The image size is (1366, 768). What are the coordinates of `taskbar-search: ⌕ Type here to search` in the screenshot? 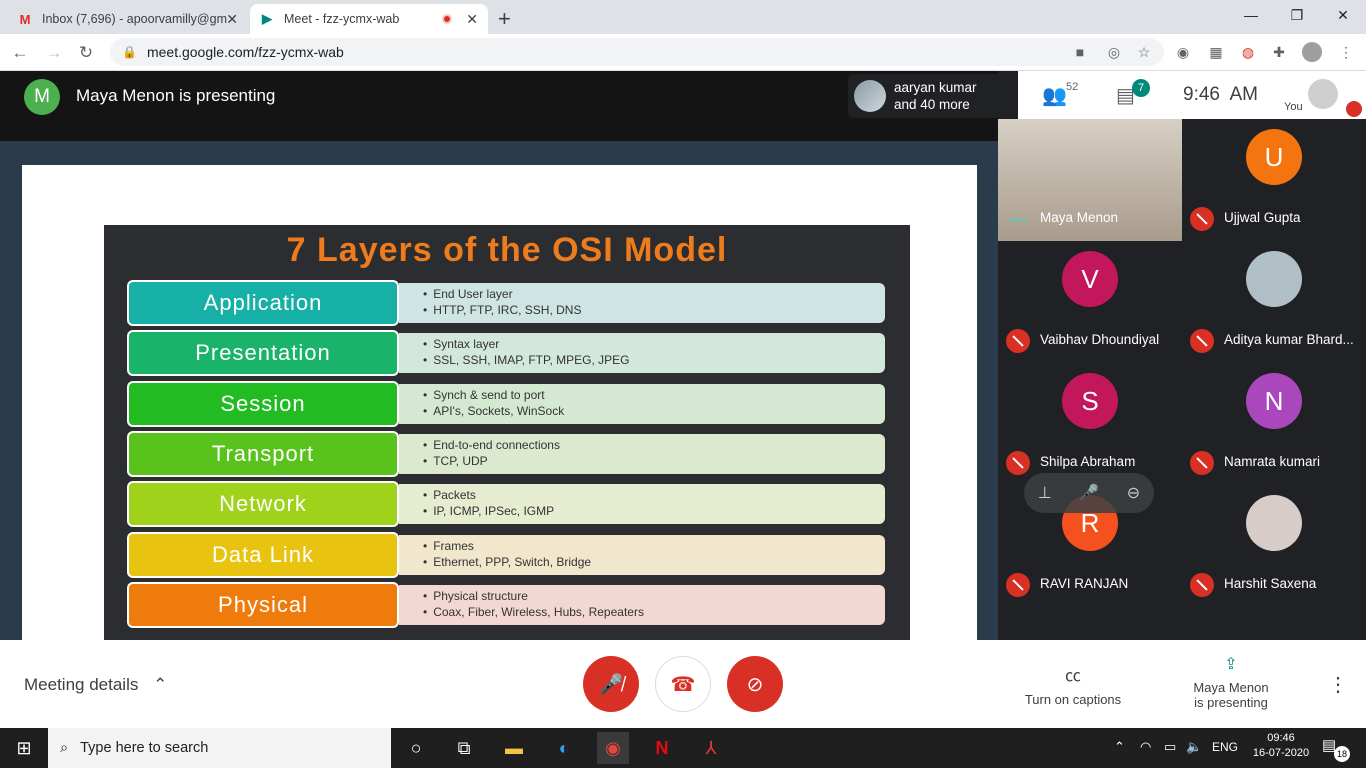 It's located at (219, 748).